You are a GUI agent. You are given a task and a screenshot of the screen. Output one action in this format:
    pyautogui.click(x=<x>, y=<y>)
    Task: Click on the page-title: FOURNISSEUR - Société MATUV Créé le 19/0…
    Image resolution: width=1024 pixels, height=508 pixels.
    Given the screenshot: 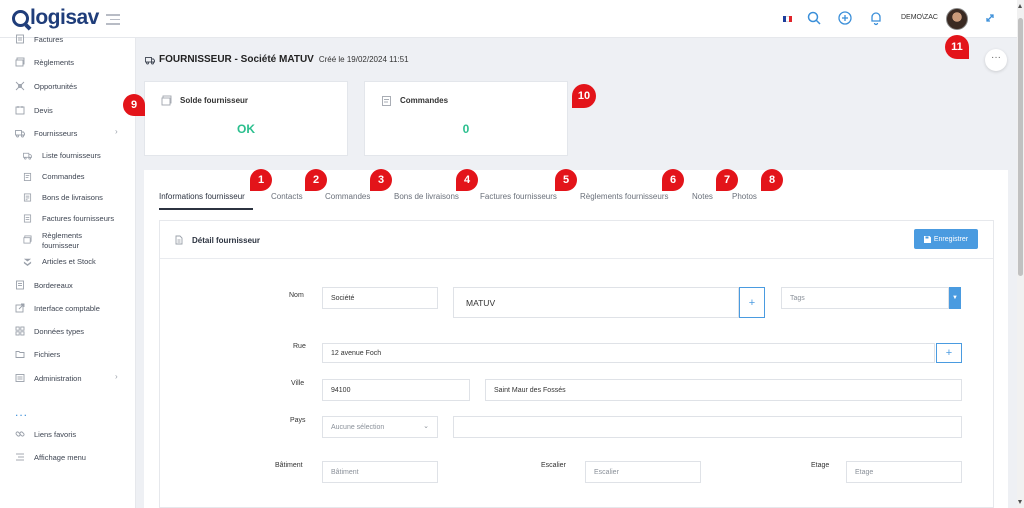 What is the action you would take?
    pyautogui.click(x=277, y=59)
    